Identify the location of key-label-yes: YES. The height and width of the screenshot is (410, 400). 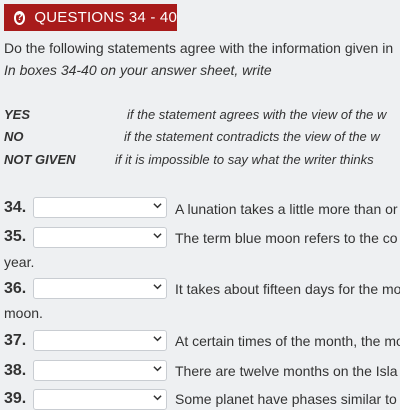
(17, 114).